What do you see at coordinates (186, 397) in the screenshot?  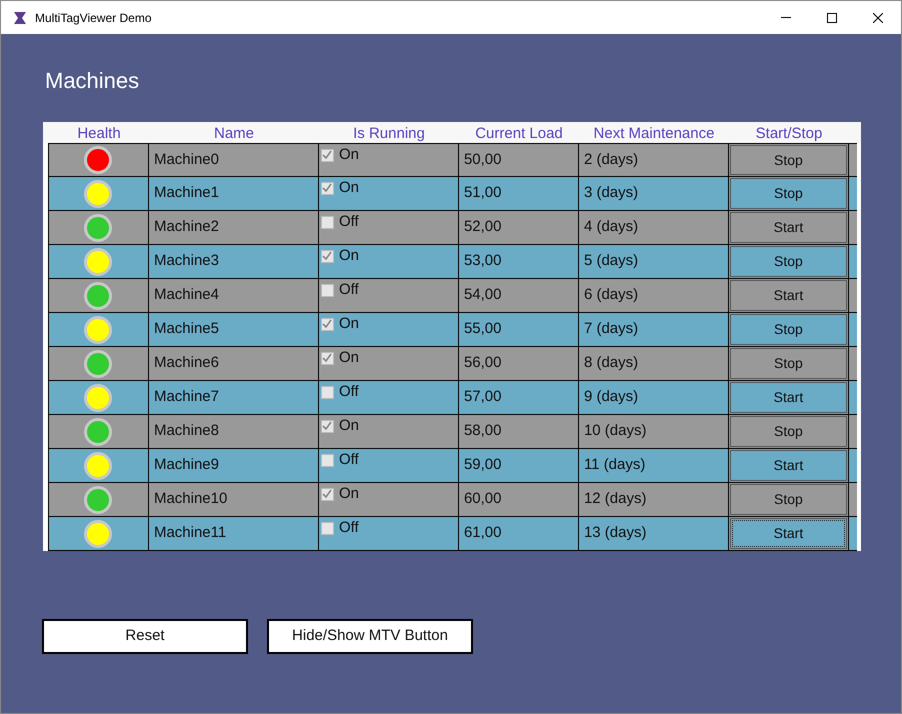 I see `table-cell-text: Machine7` at bounding box center [186, 397].